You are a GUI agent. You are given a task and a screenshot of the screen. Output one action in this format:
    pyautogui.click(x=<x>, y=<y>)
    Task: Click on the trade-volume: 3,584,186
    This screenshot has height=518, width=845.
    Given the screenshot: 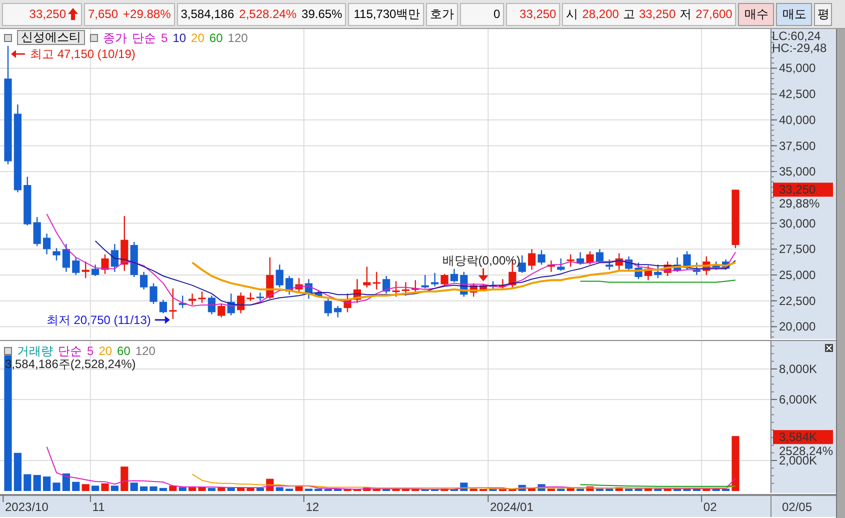 What is the action you would take?
    pyautogui.click(x=207, y=14)
    